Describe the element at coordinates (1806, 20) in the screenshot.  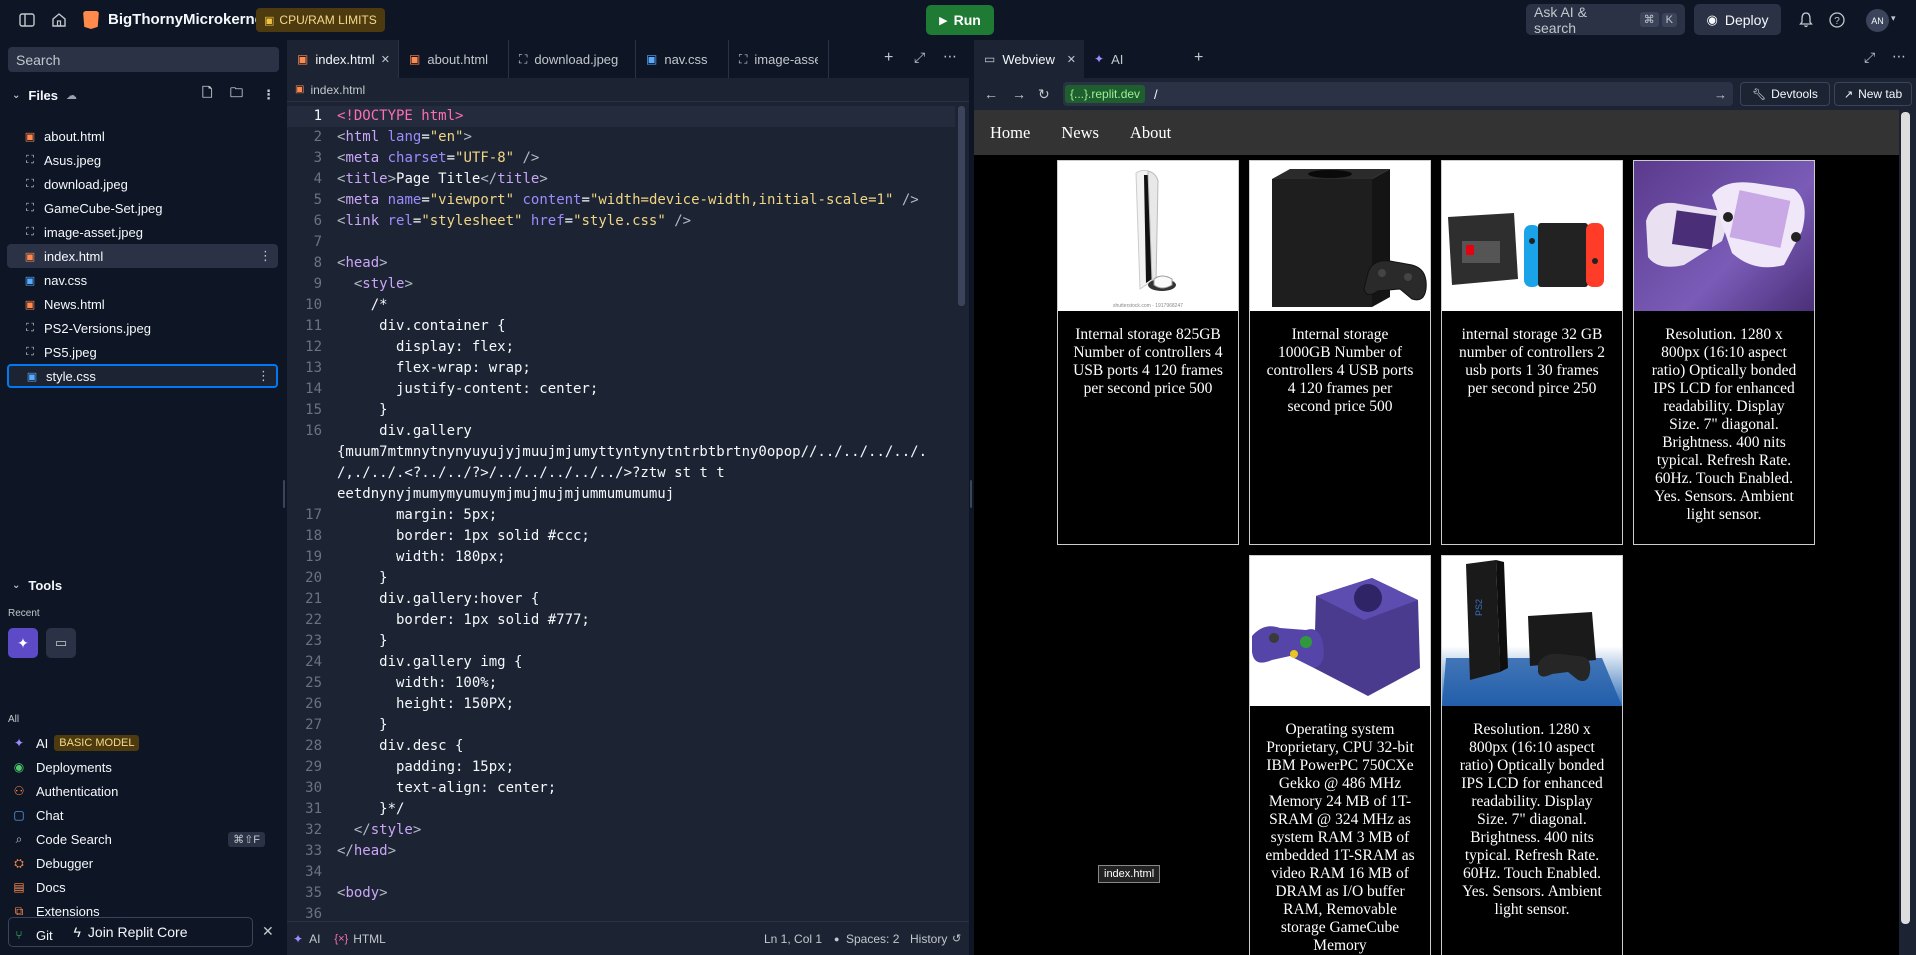
I see `bell-icon` at that location.